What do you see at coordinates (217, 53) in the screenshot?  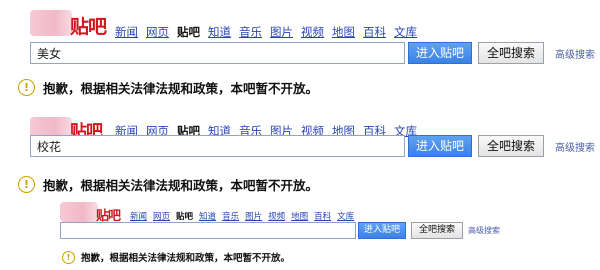 I see `search-input: 美女` at bounding box center [217, 53].